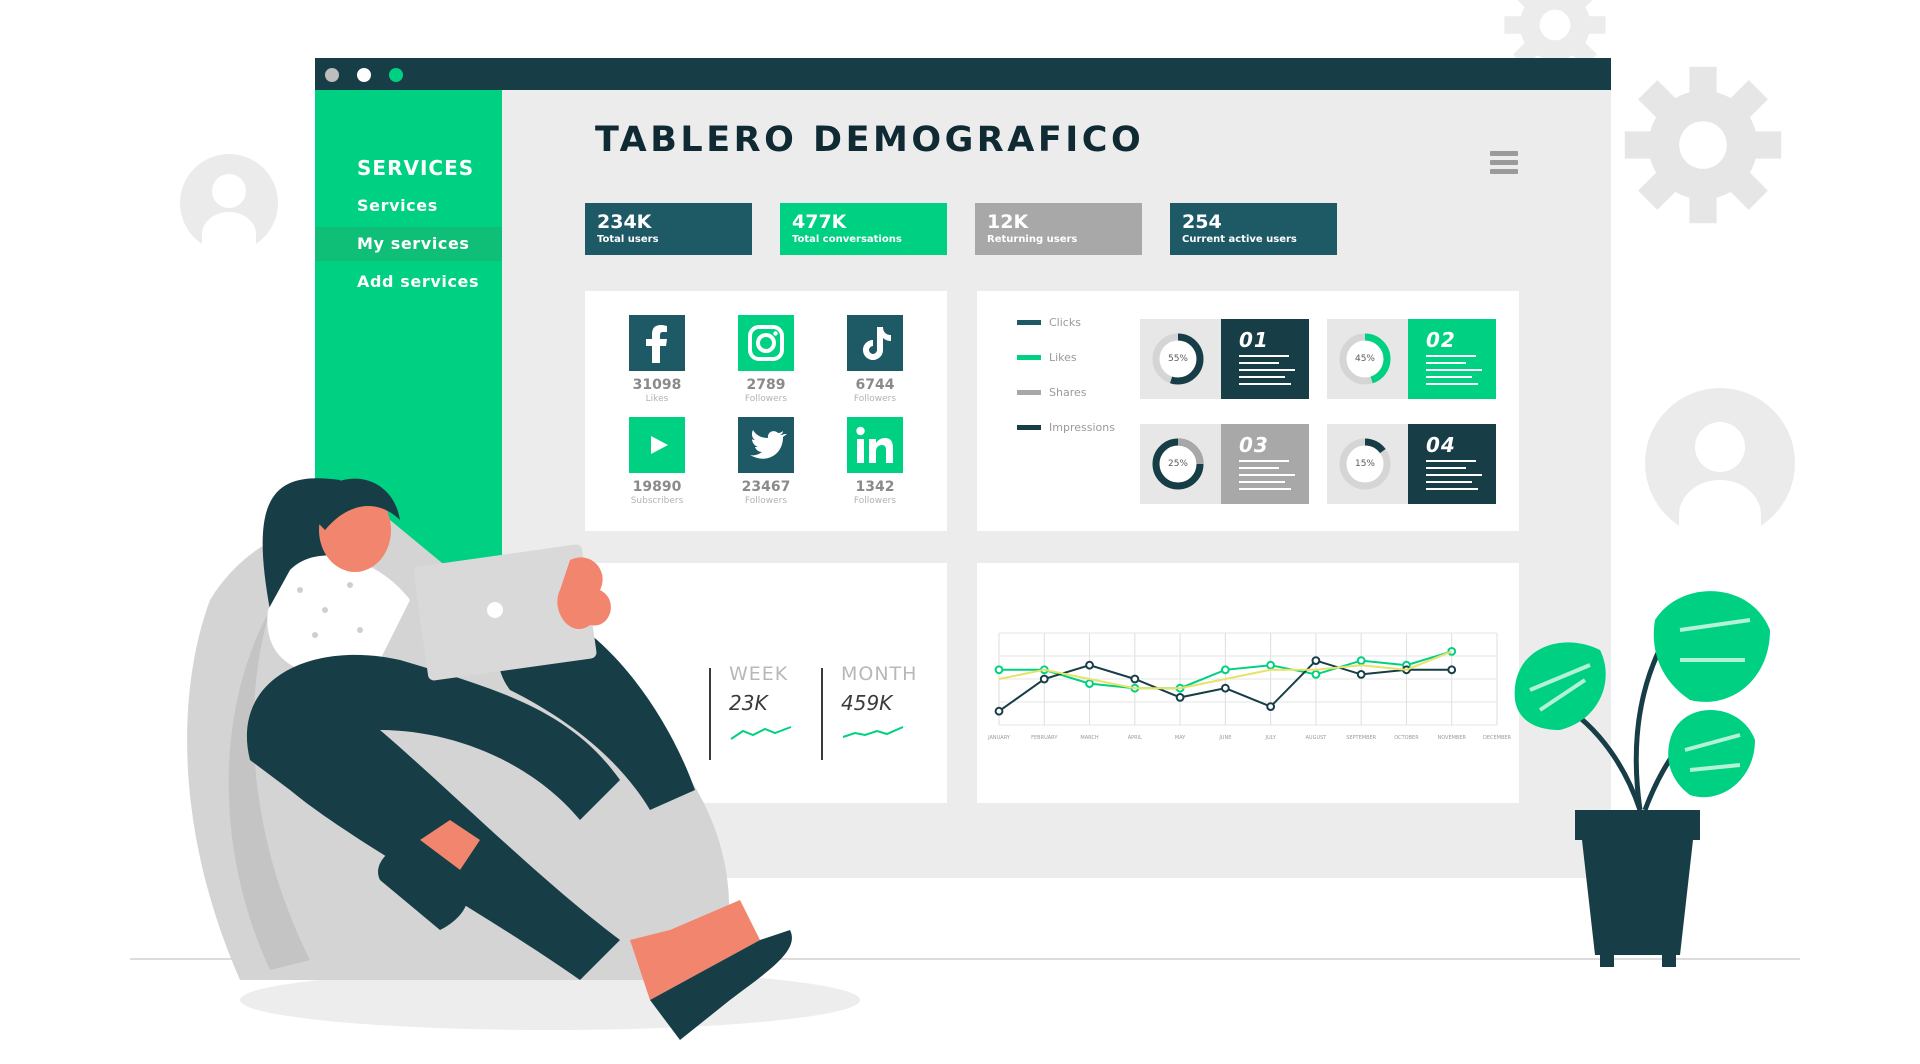  Describe the element at coordinates (416, 168) in the screenshot. I see `sidebar-title: SERVICES` at that location.